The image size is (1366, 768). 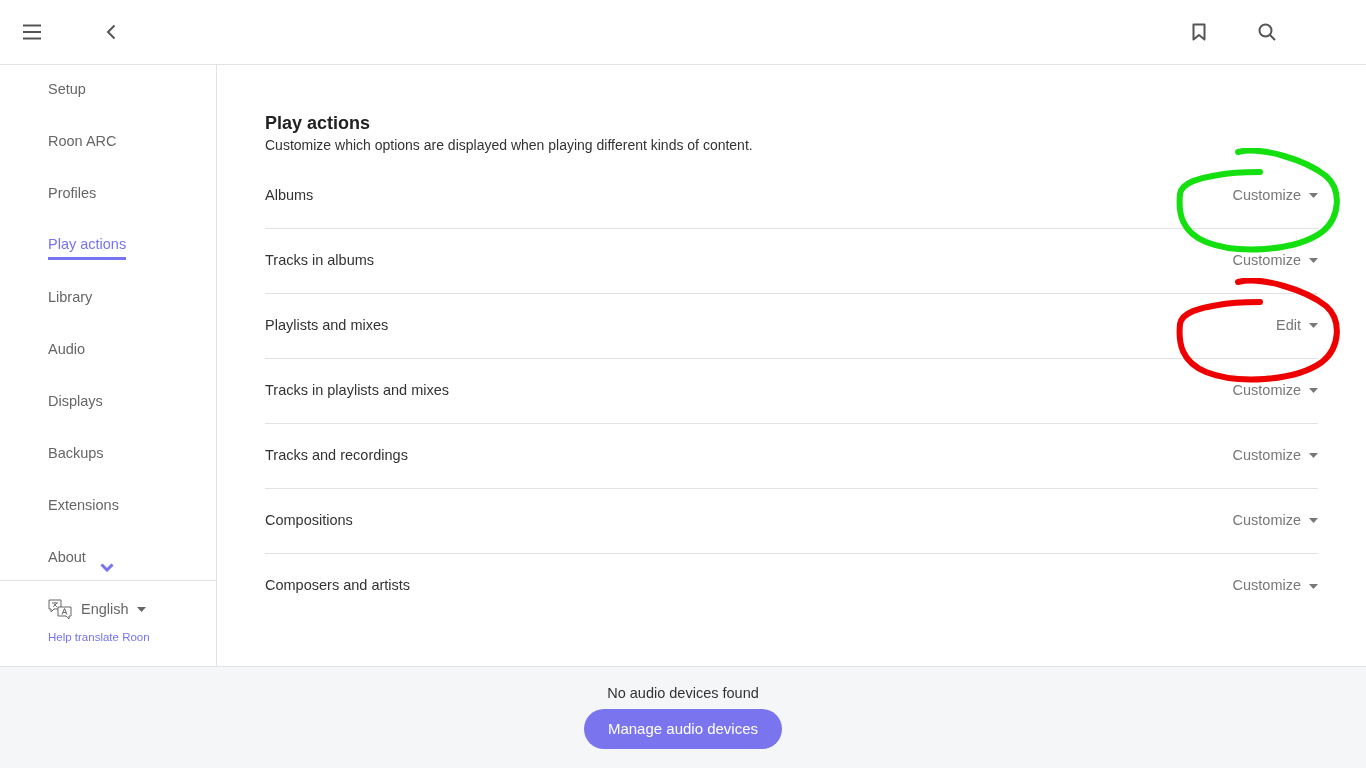 I want to click on sidebar-item: Backups, so click(x=76, y=455).